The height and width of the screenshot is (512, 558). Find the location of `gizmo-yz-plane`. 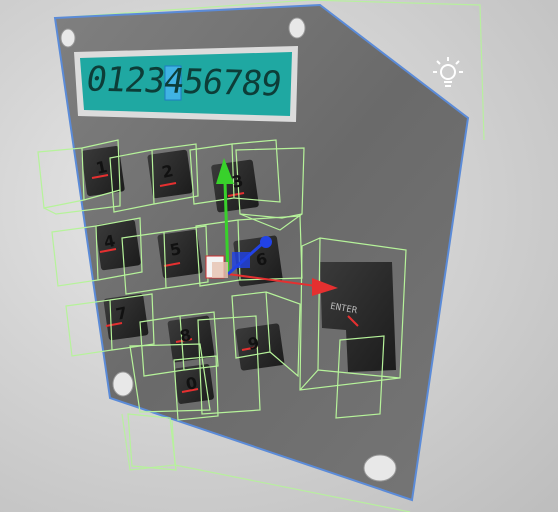

gizmo-yz-plane is located at coordinates (220, 270).